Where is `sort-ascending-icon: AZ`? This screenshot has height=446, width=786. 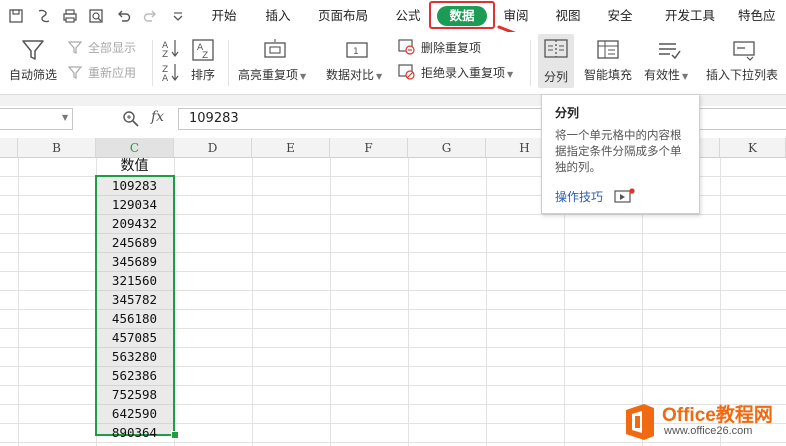
sort-ascending-icon: AZ is located at coordinates (170, 49).